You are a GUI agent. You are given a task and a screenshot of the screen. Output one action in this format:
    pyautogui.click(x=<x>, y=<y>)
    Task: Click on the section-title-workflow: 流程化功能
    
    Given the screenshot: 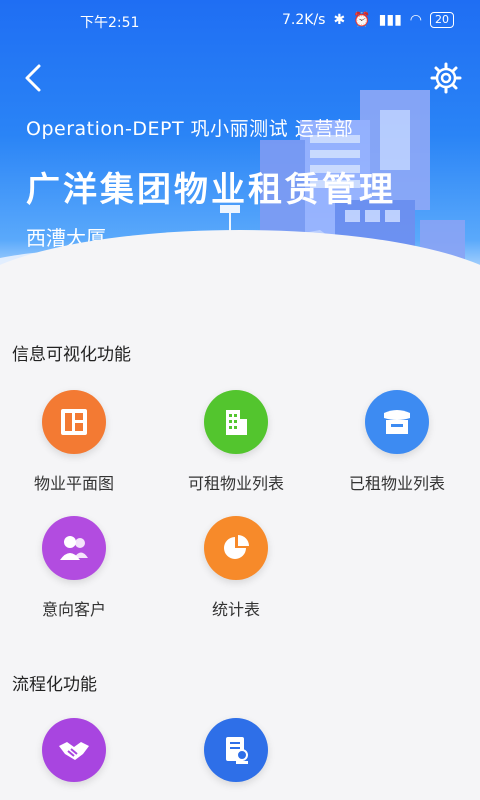 What is the action you would take?
    pyautogui.click(x=54, y=685)
    